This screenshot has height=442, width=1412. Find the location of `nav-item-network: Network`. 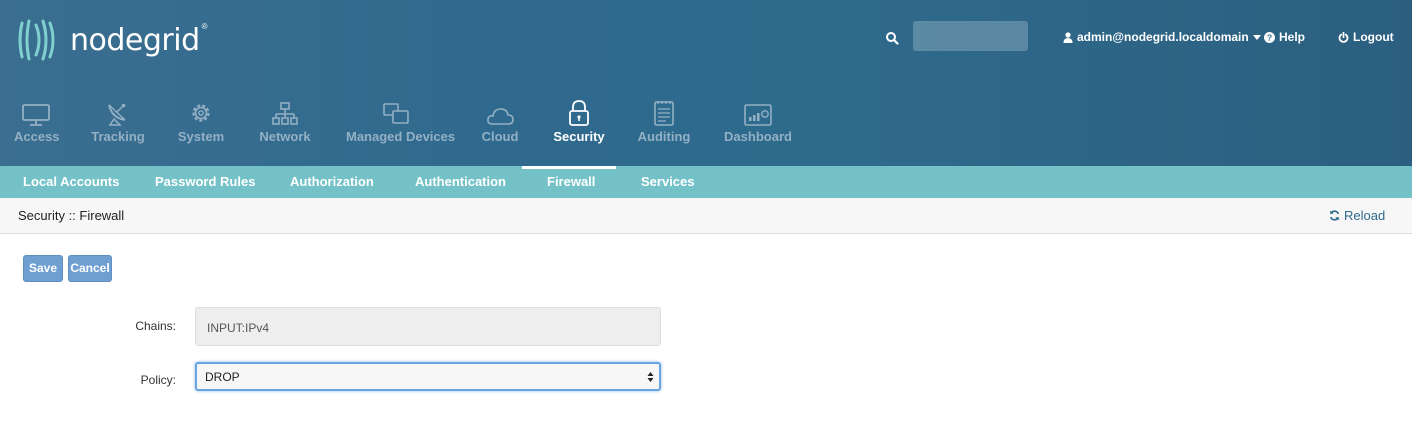

nav-item-network: Network is located at coordinates (285, 131).